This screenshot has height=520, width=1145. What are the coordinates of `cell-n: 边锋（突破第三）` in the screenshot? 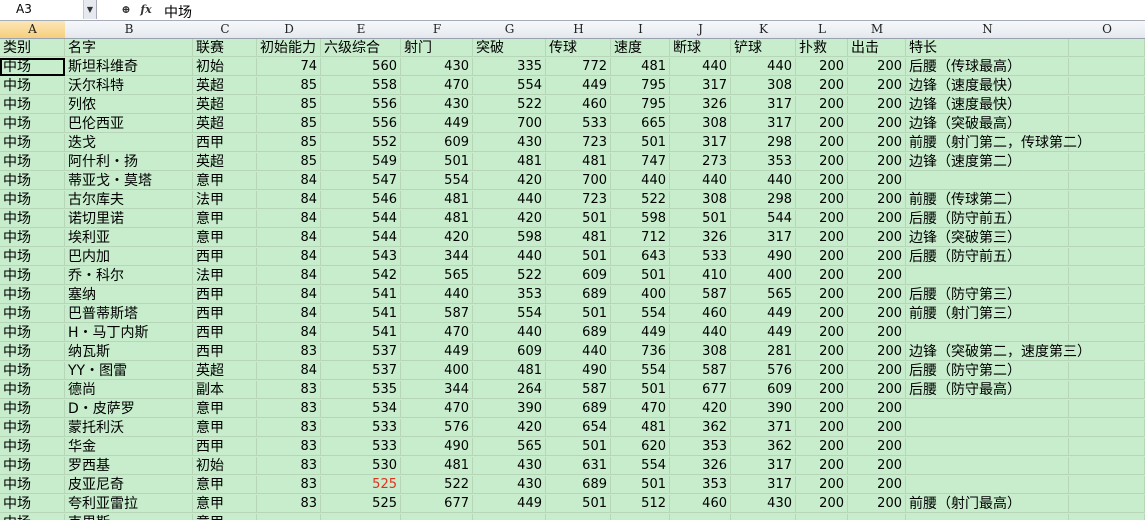 It's located at (987, 238).